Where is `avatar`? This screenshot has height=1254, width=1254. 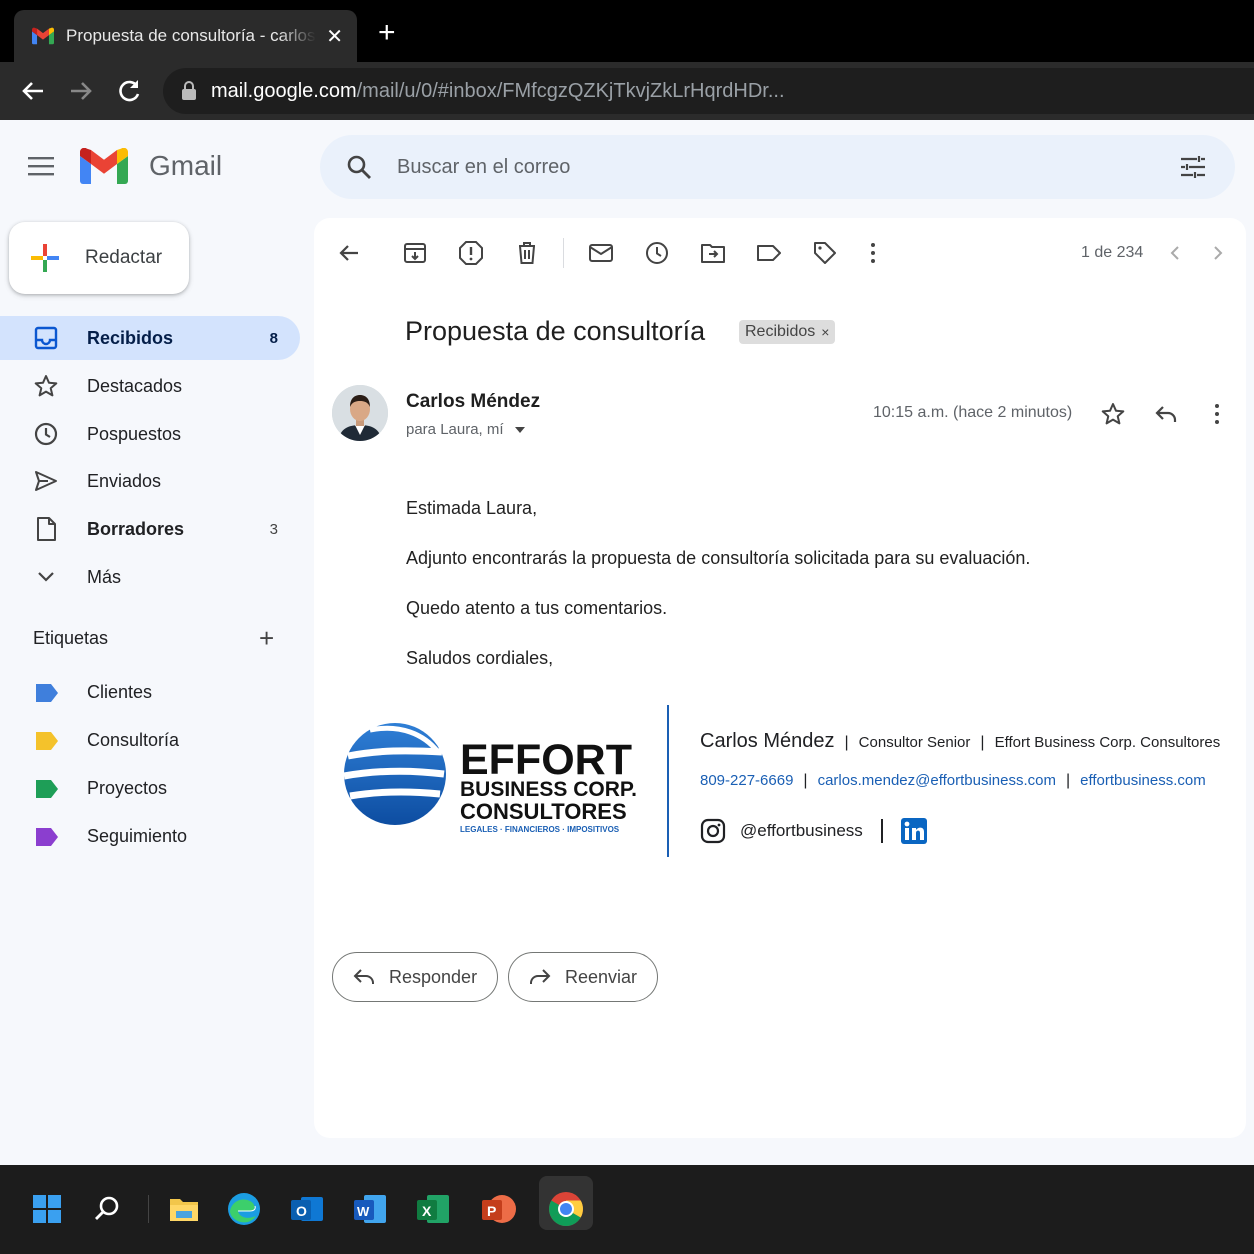 avatar is located at coordinates (360, 413).